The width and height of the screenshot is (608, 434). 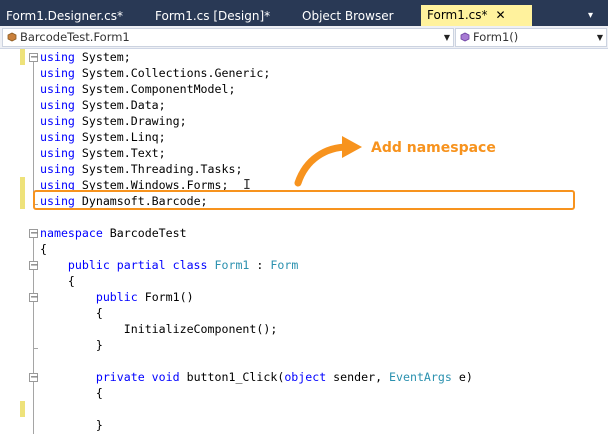 I want to click on tab-form1-cs: Form1.cs* ✕, so click(x=476, y=15).